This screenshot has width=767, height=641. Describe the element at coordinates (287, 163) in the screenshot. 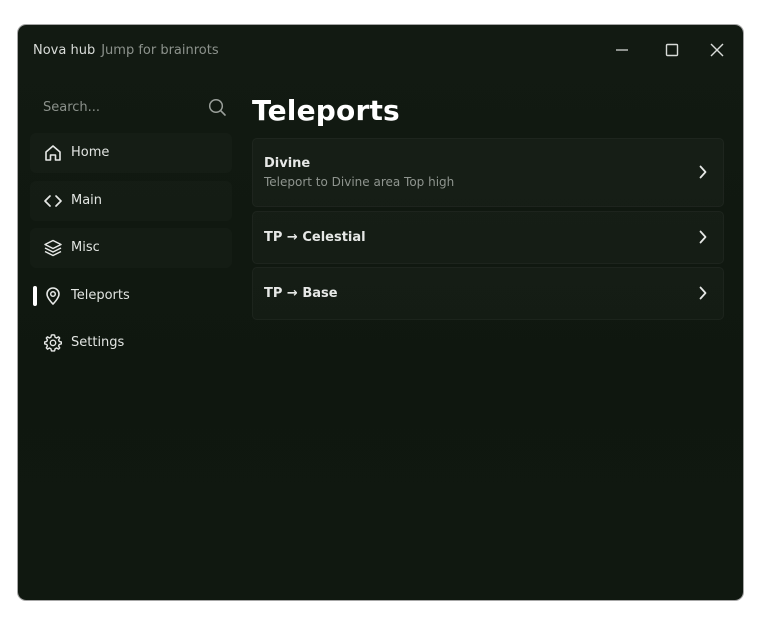

I see `button-label: Divine` at that location.